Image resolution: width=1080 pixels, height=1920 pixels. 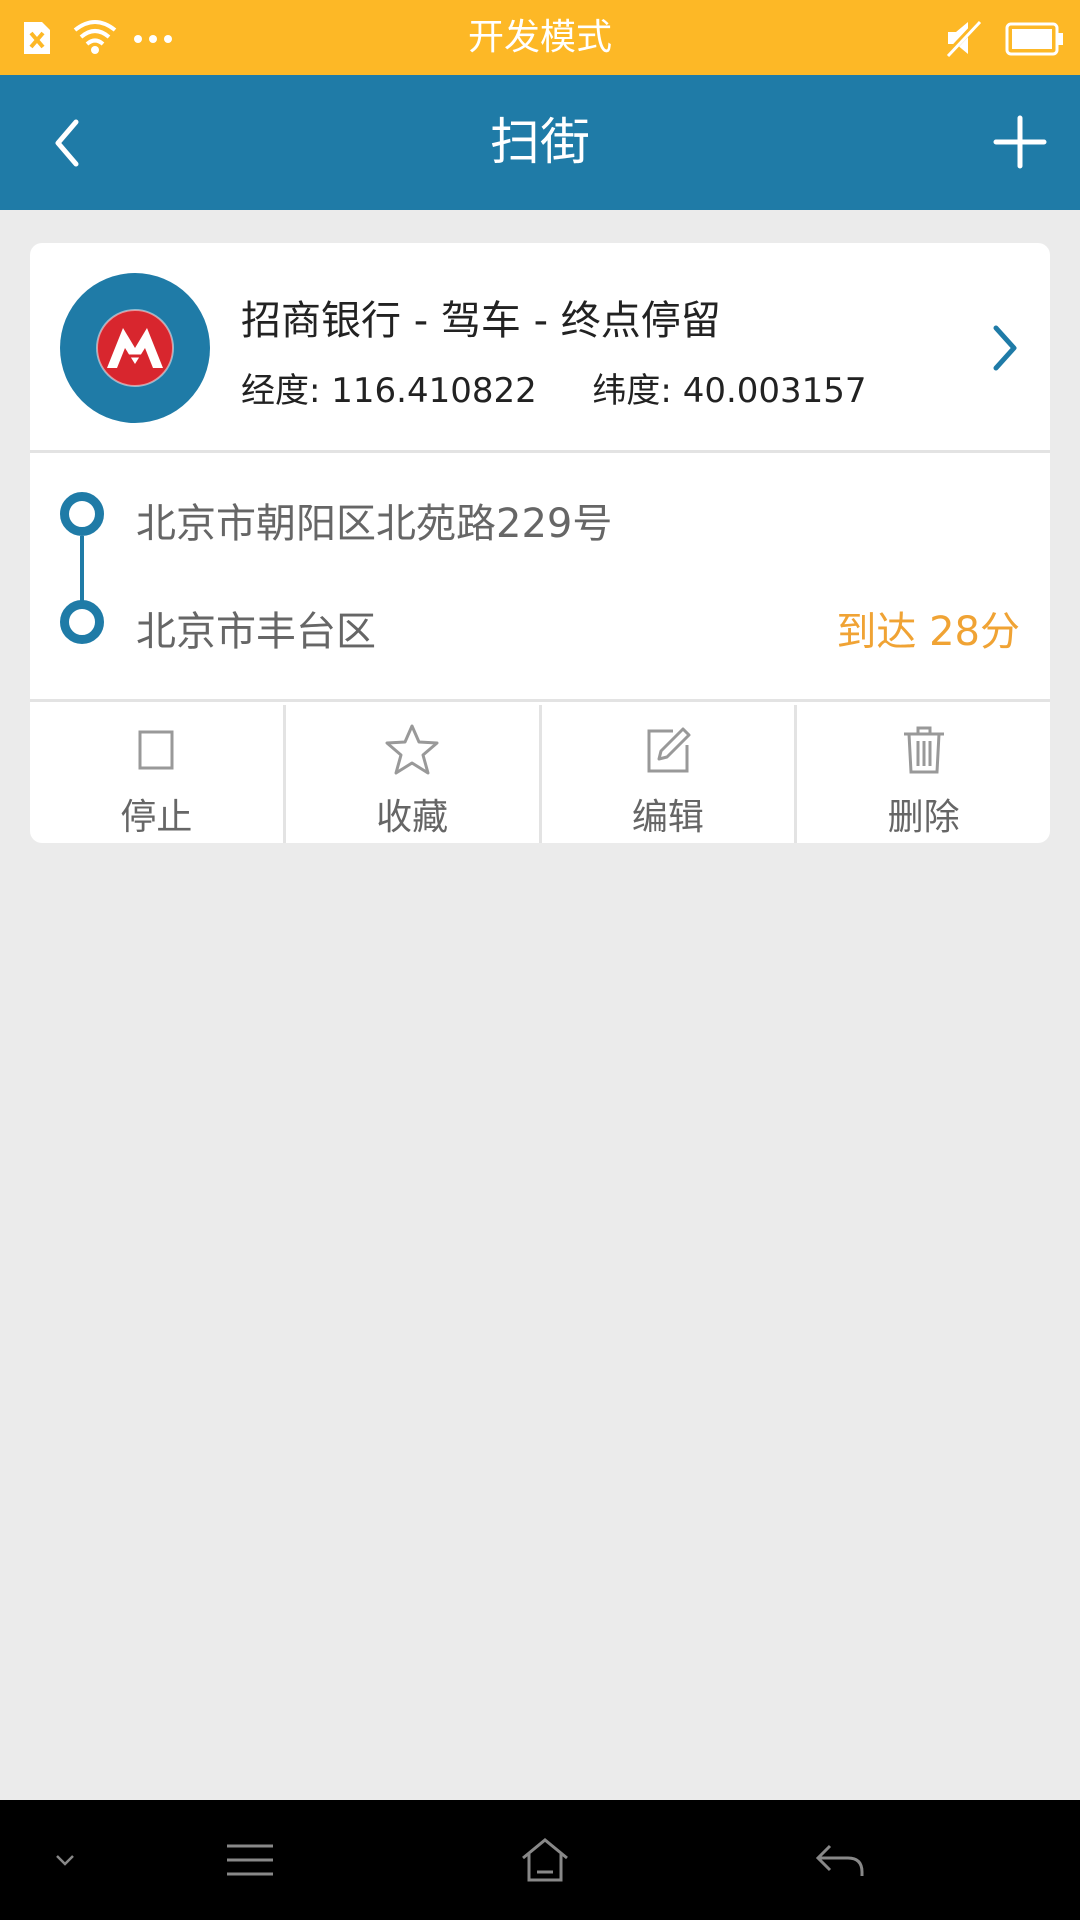 What do you see at coordinates (923, 817) in the screenshot?
I see `delete-label: 删除` at bounding box center [923, 817].